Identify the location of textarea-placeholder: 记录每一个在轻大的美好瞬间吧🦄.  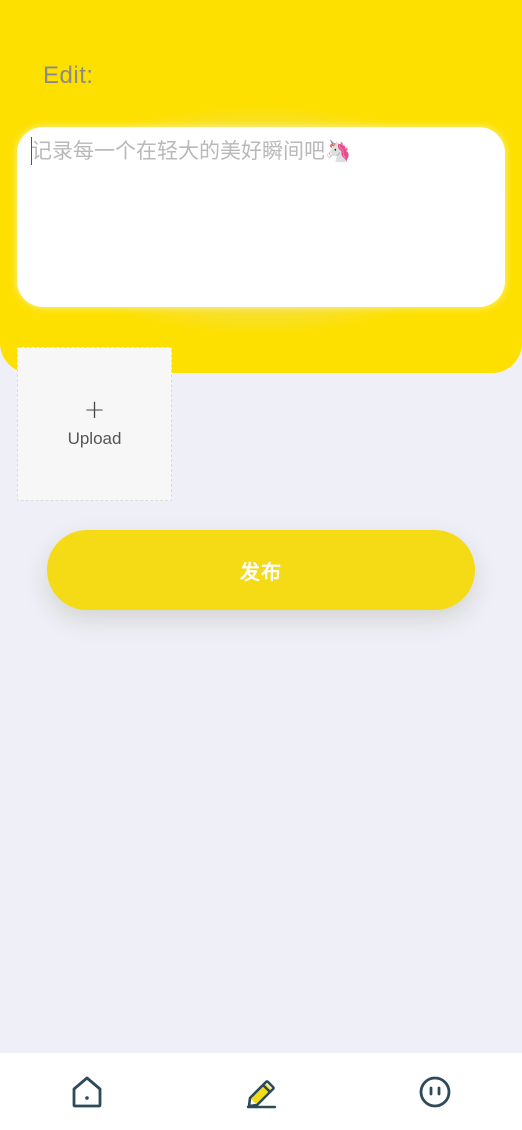
(191, 151).